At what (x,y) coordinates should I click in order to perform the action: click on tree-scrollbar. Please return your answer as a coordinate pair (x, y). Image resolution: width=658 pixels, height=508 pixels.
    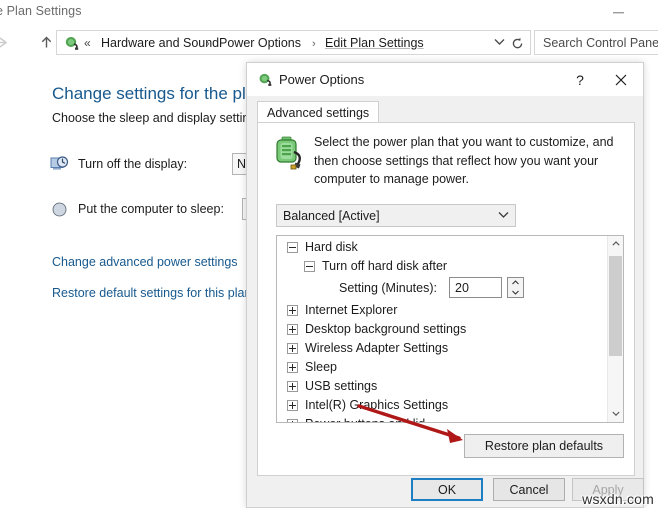
    Looking at the image, I should click on (615, 329).